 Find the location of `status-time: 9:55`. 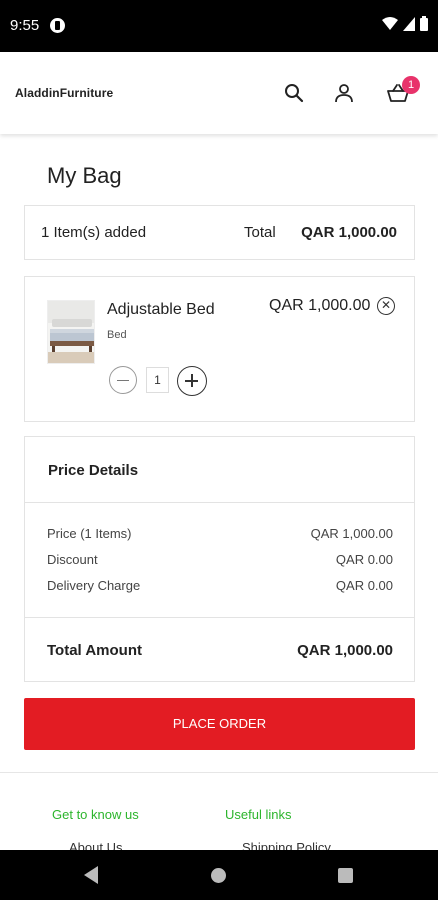

status-time: 9:55 is located at coordinates (25, 25).